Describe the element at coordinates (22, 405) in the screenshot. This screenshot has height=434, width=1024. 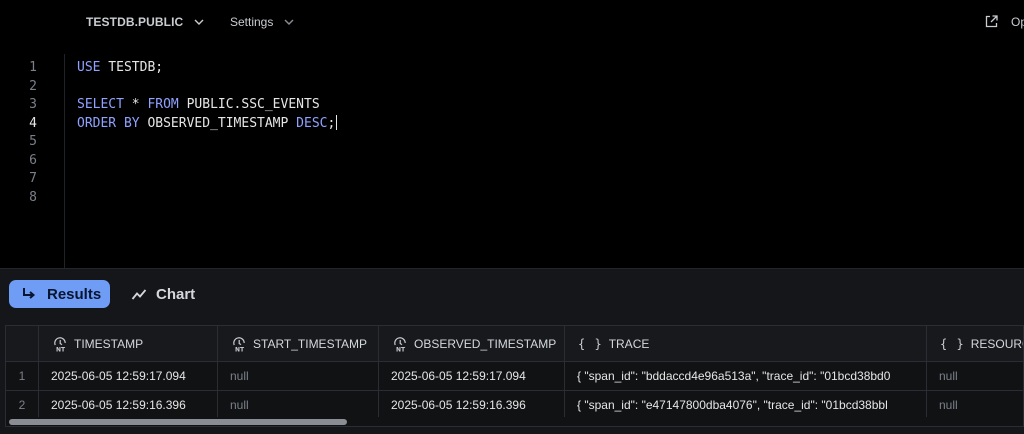
I see `row-number: 2` at that location.